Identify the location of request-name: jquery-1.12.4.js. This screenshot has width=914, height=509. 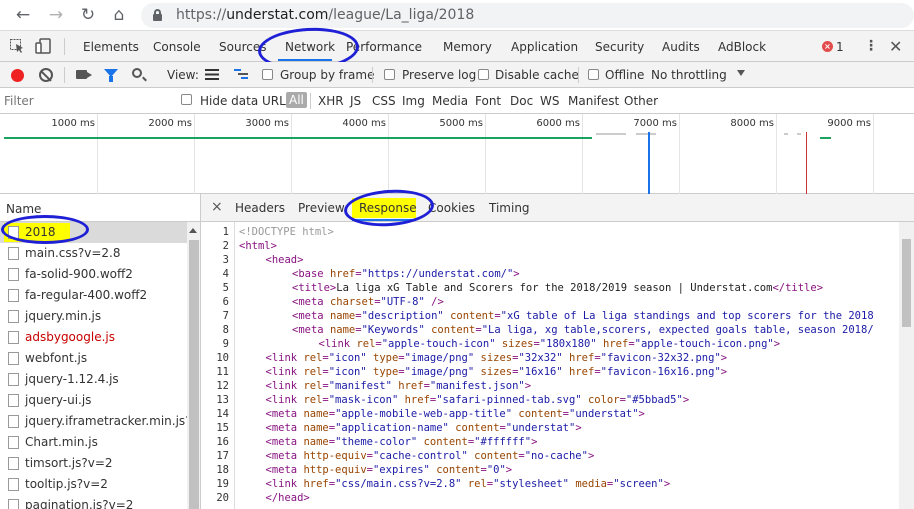
(72, 379).